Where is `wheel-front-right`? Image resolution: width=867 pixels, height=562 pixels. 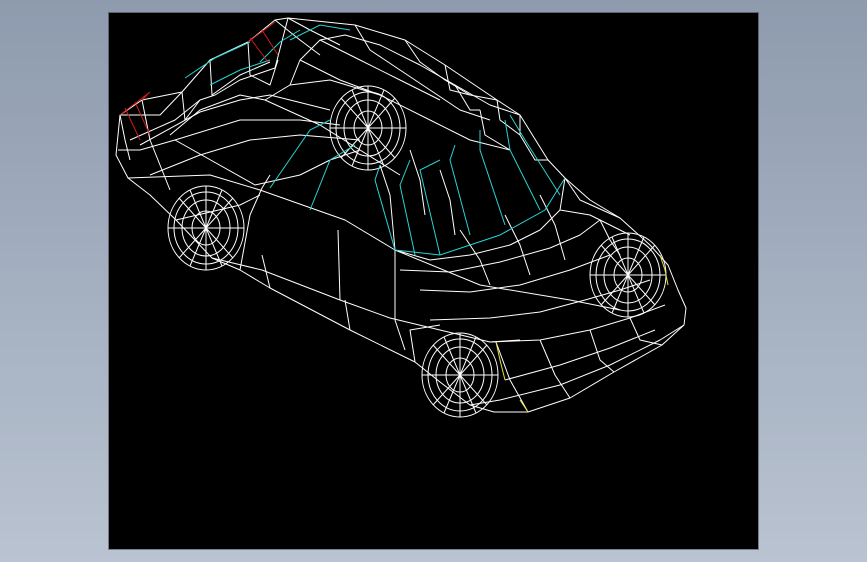
wheel-front-right is located at coordinates (628, 275).